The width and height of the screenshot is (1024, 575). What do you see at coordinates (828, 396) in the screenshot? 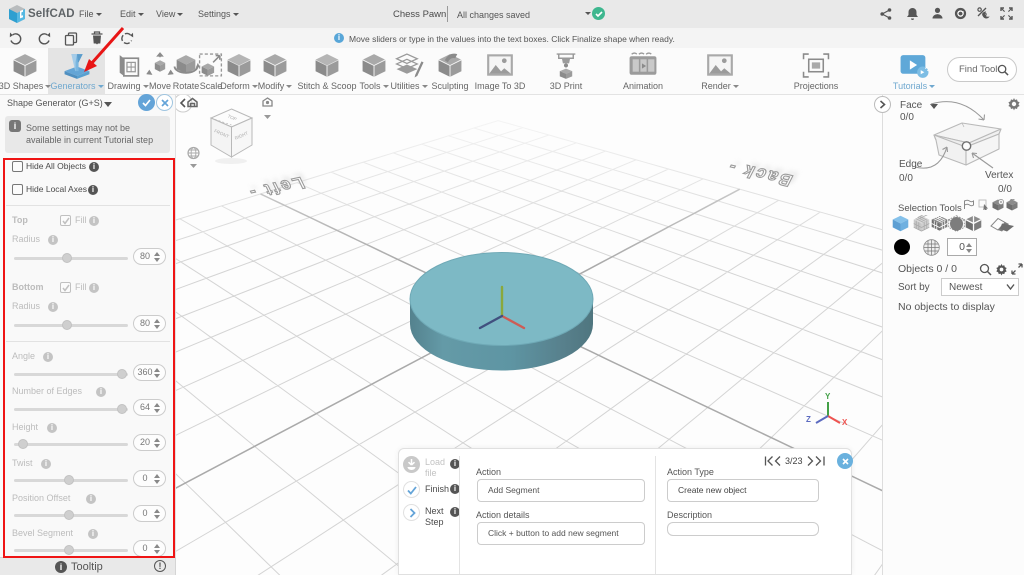
I see `svg-text: Y` at bounding box center [828, 396].